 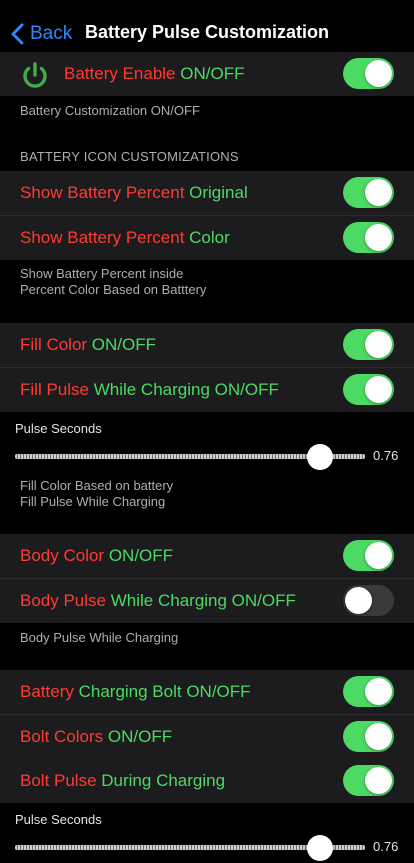 I want to click on bolt-pulse-toggle, so click(x=368, y=780).